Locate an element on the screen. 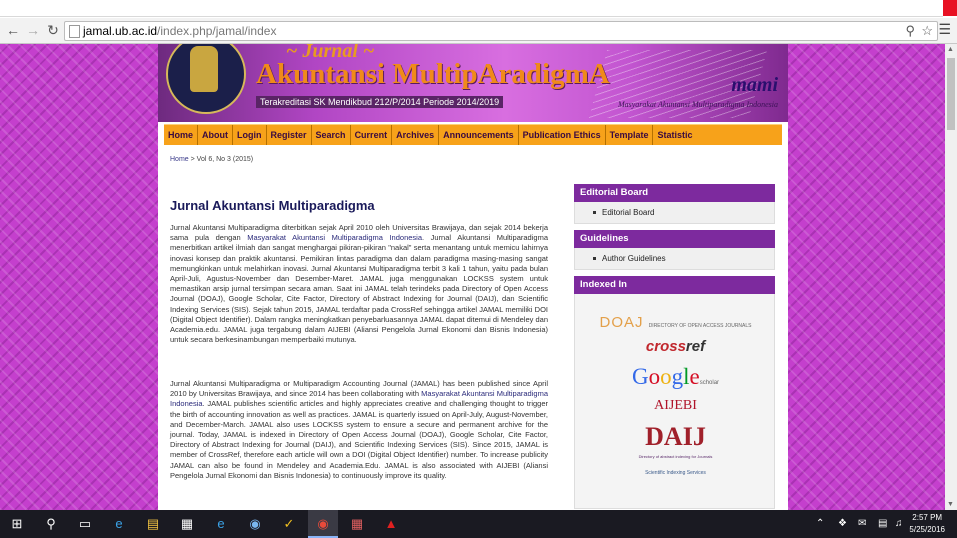 Image resolution: width=957 pixels, height=538 pixels. doaj-logo: DOAJ DIRECTORY OF OPEN ACCESS JOURNALS is located at coordinates (675, 322).